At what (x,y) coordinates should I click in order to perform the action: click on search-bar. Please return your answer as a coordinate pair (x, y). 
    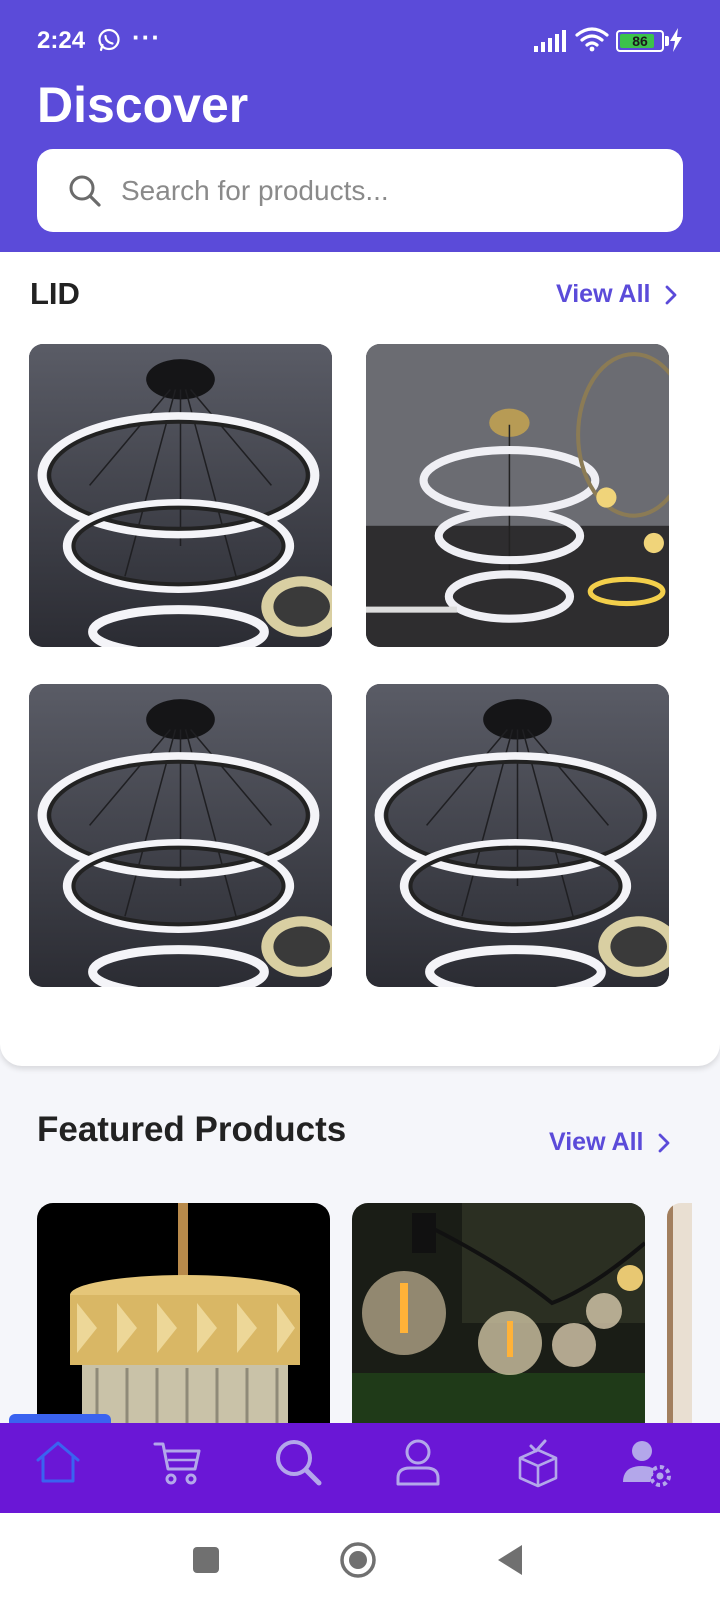
    Looking at the image, I should click on (360, 190).